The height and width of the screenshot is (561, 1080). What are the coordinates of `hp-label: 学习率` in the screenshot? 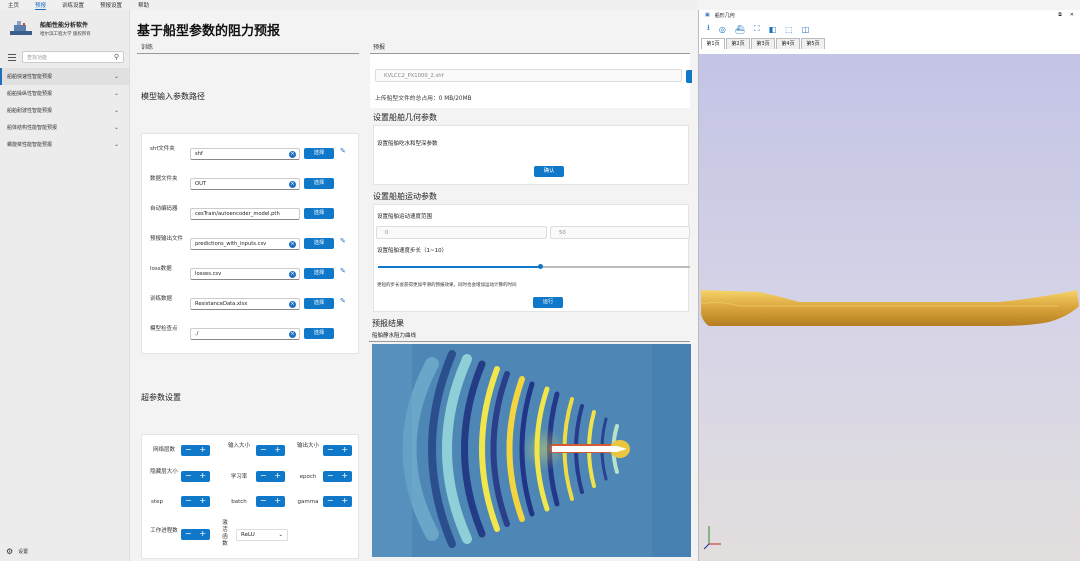 It's located at (239, 477).